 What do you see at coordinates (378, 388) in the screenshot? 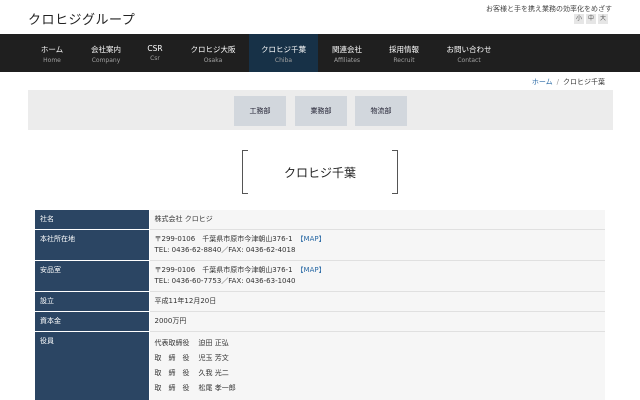
I see `officer-entry: 取 締 役松尾 孝一郎` at bounding box center [378, 388].